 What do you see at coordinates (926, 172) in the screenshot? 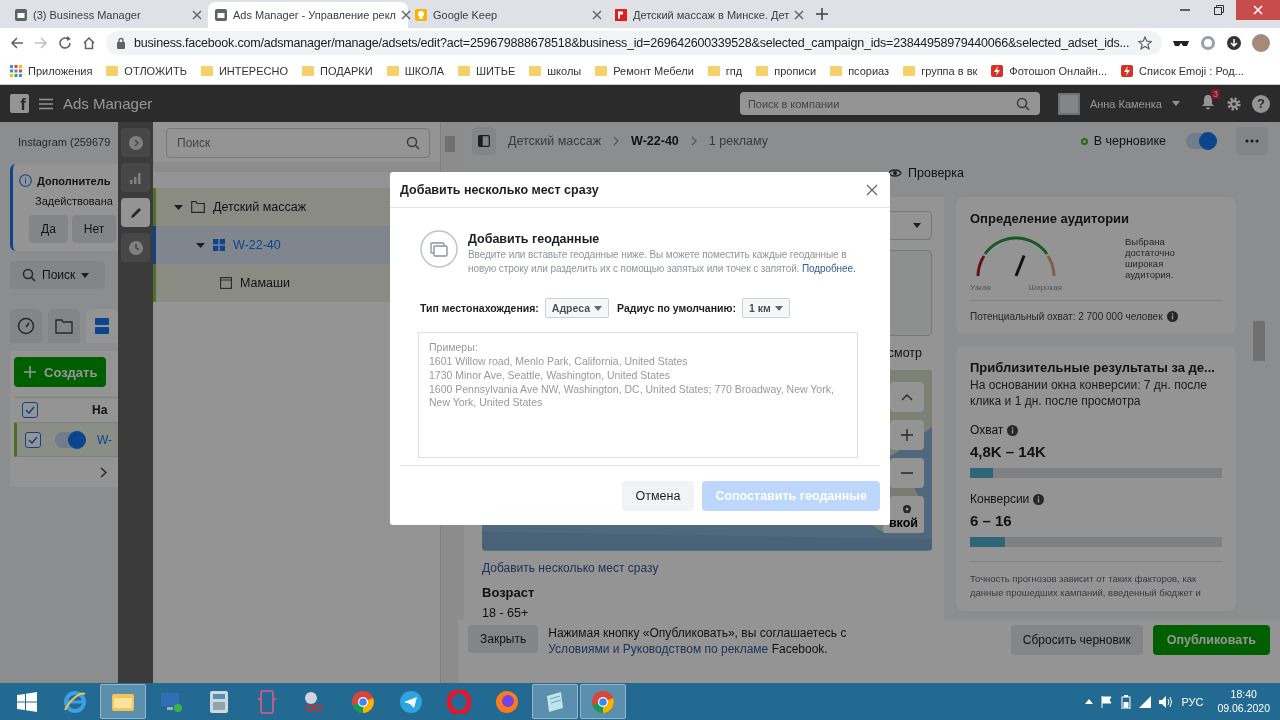
I see `review-tab: Проверка` at bounding box center [926, 172].